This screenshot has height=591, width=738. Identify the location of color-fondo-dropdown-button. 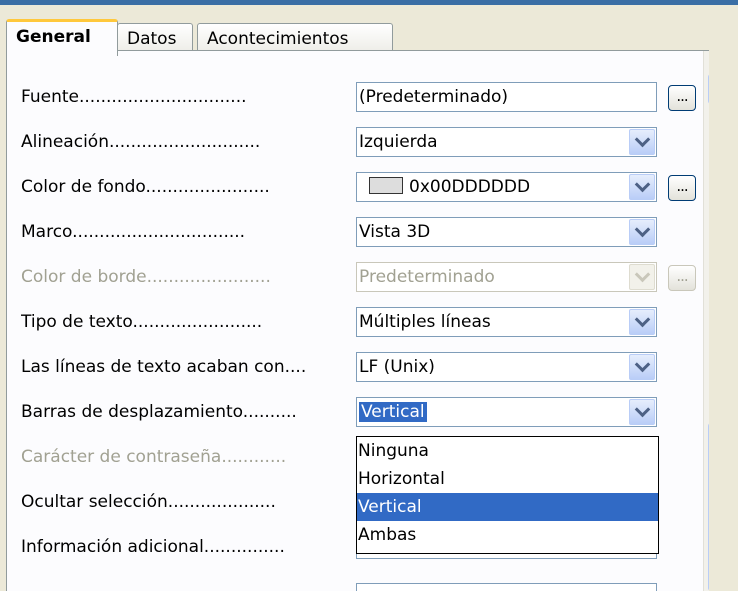
(642, 187).